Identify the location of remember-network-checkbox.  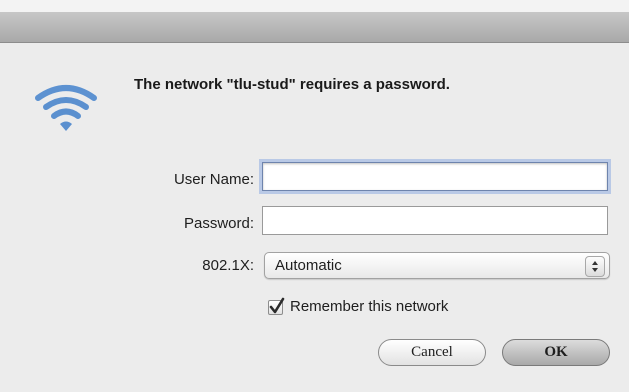
(276, 306).